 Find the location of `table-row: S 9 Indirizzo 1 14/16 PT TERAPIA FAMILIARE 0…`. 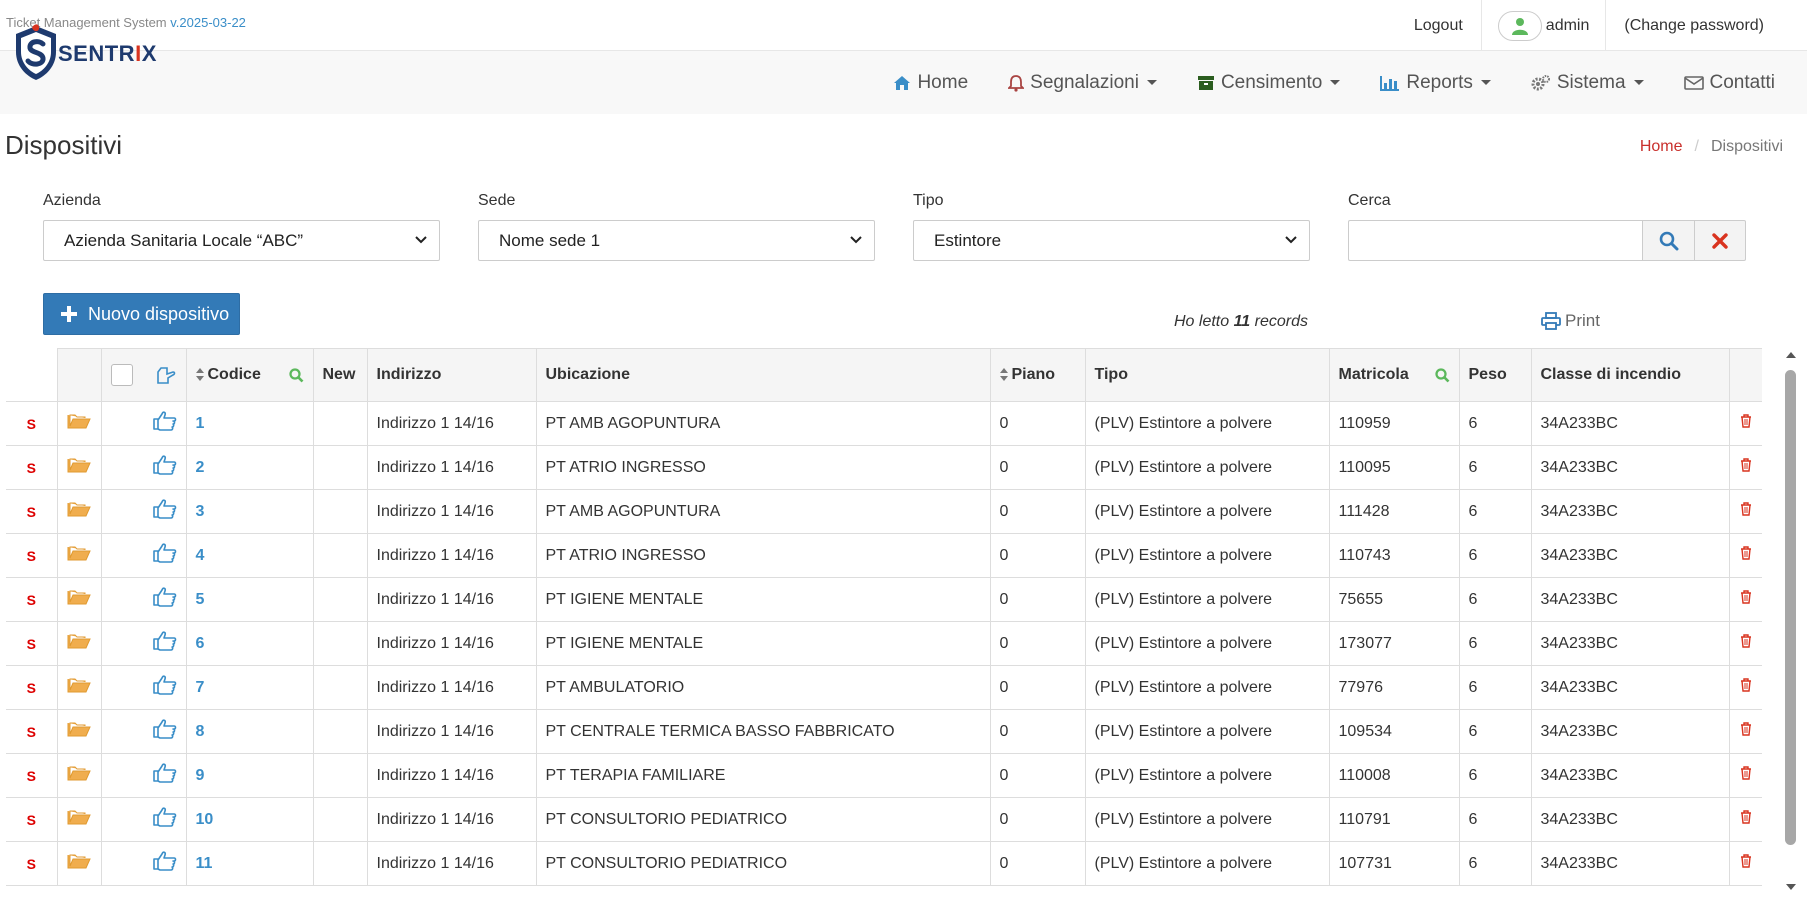

table-row: S 9 Indirizzo 1 14/16 PT TERAPIA FAMILIARE 0… is located at coordinates (884, 775).